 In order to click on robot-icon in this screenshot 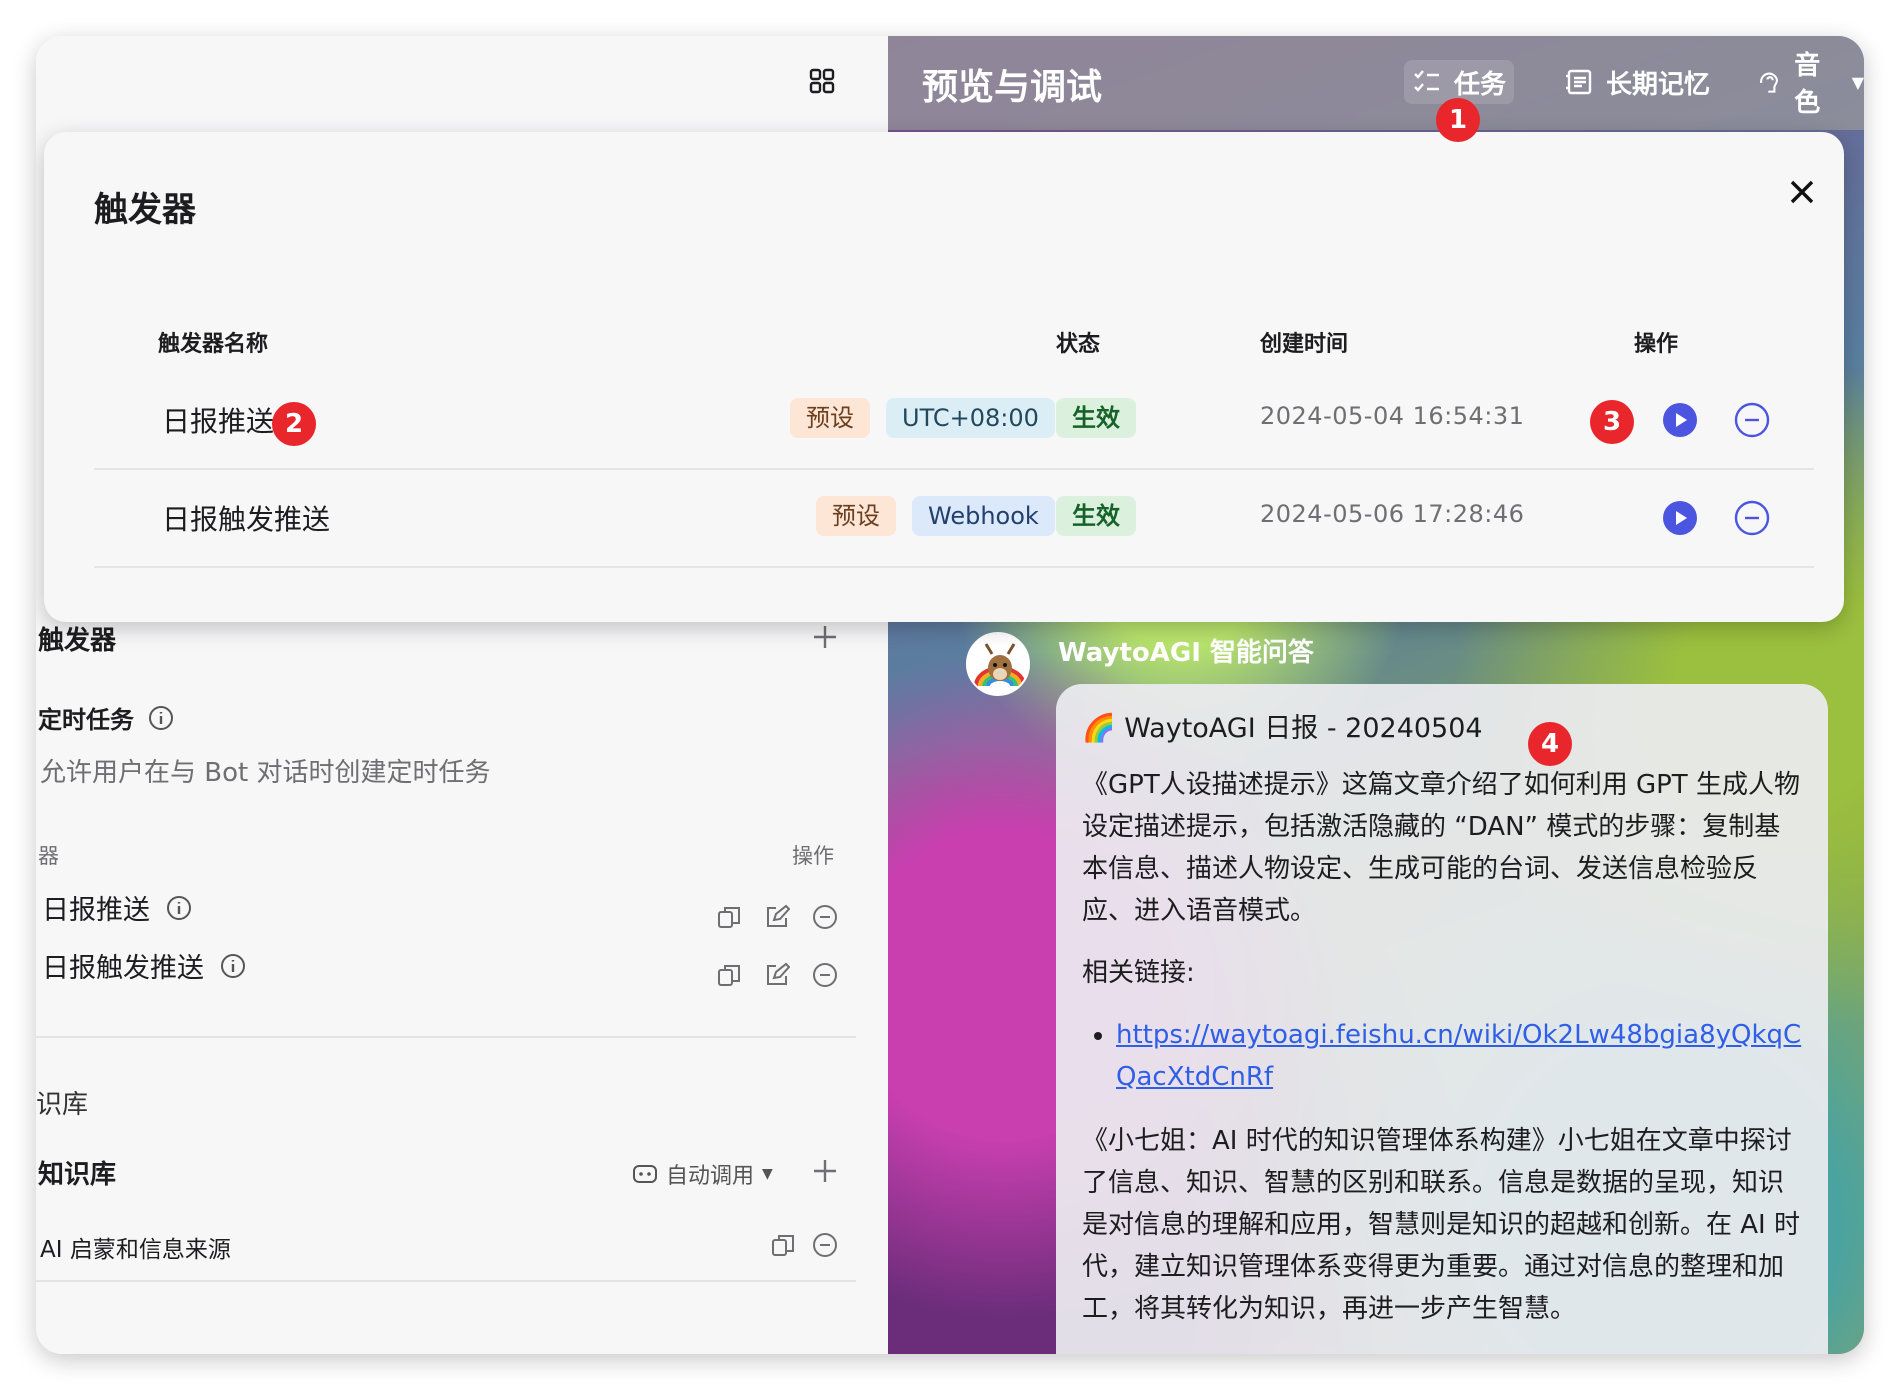, I will do `click(645, 1174)`.